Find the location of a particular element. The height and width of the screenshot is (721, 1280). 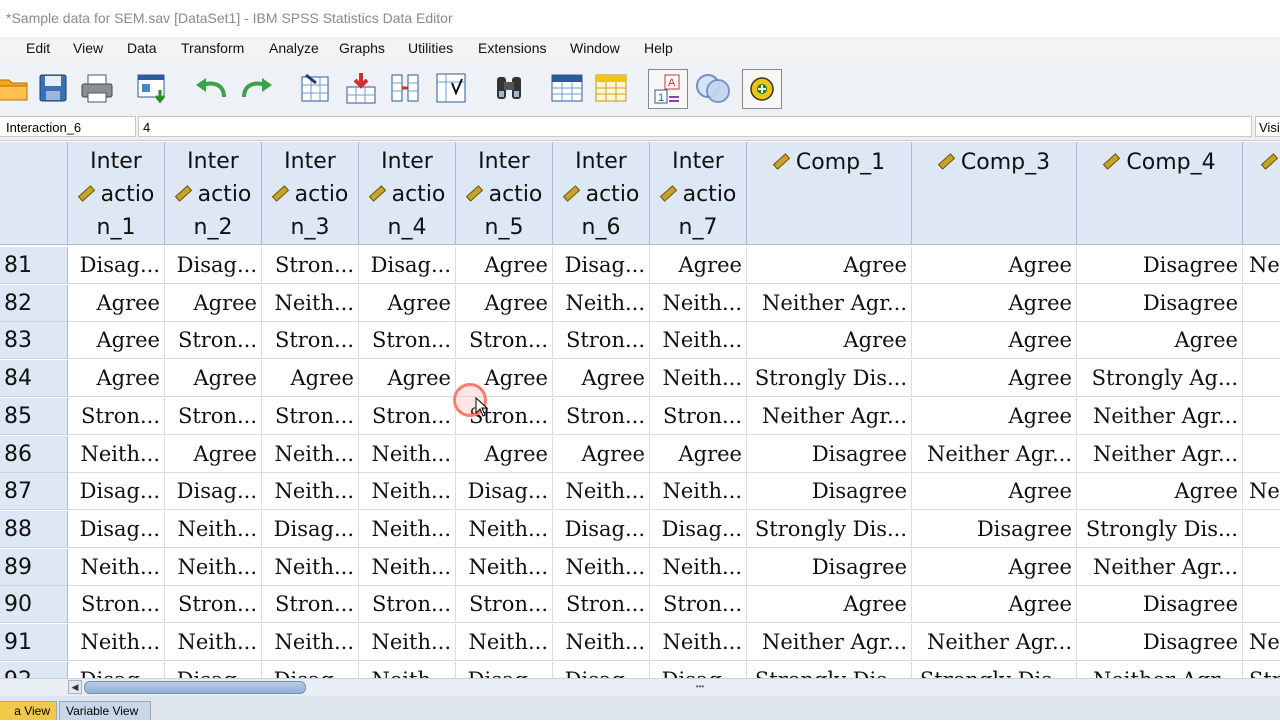

cell-value-input: 4 is located at coordinates (695, 126).